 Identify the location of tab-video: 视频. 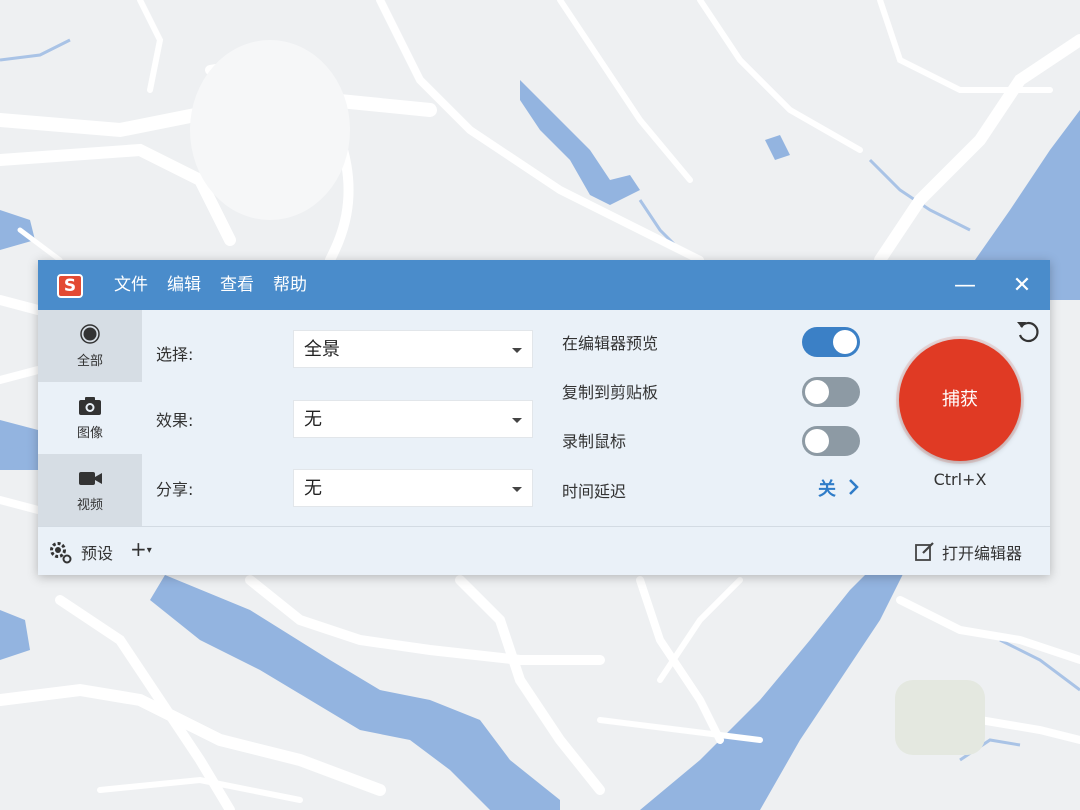
(90, 490).